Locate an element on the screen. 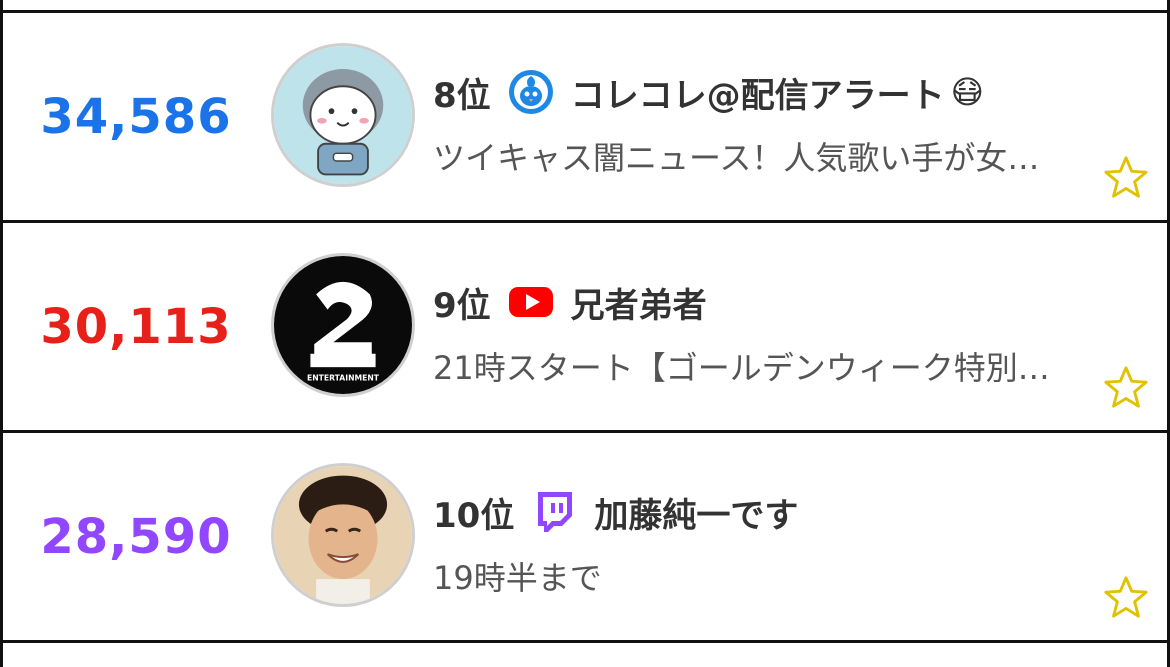 Image resolution: width=1170 pixels, height=667 pixels. youtube-icon is located at coordinates (531, 302).